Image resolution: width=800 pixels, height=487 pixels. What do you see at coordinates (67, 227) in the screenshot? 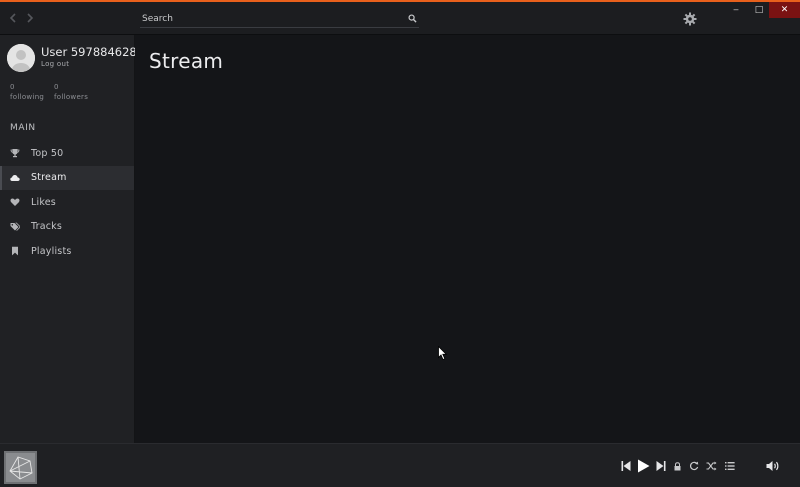
I see `sidebar-item-tracks: Tracks` at bounding box center [67, 227].